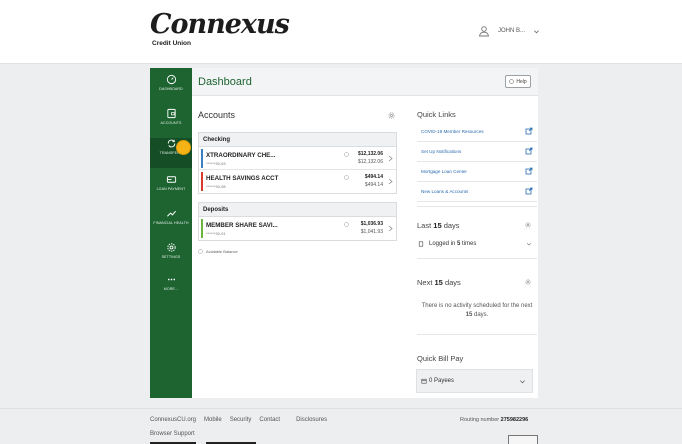 The image size is (682, 444). Describe the element at coordinates (474, 381) in the screenshot. I see `payees-dropdown: 0 Payees` at that location.